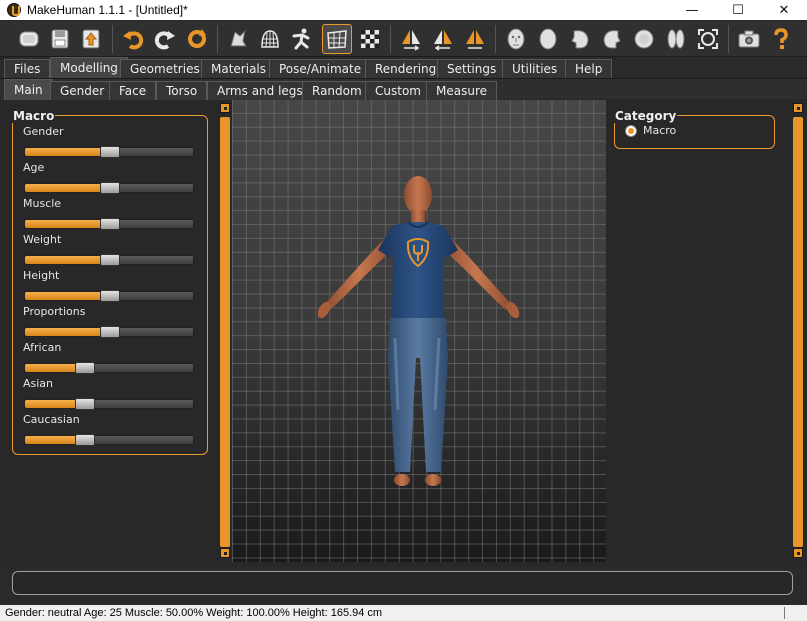  Describe the element at coordinates (475, 39) in the screenshot. I see `symmetry-icon` at that location.